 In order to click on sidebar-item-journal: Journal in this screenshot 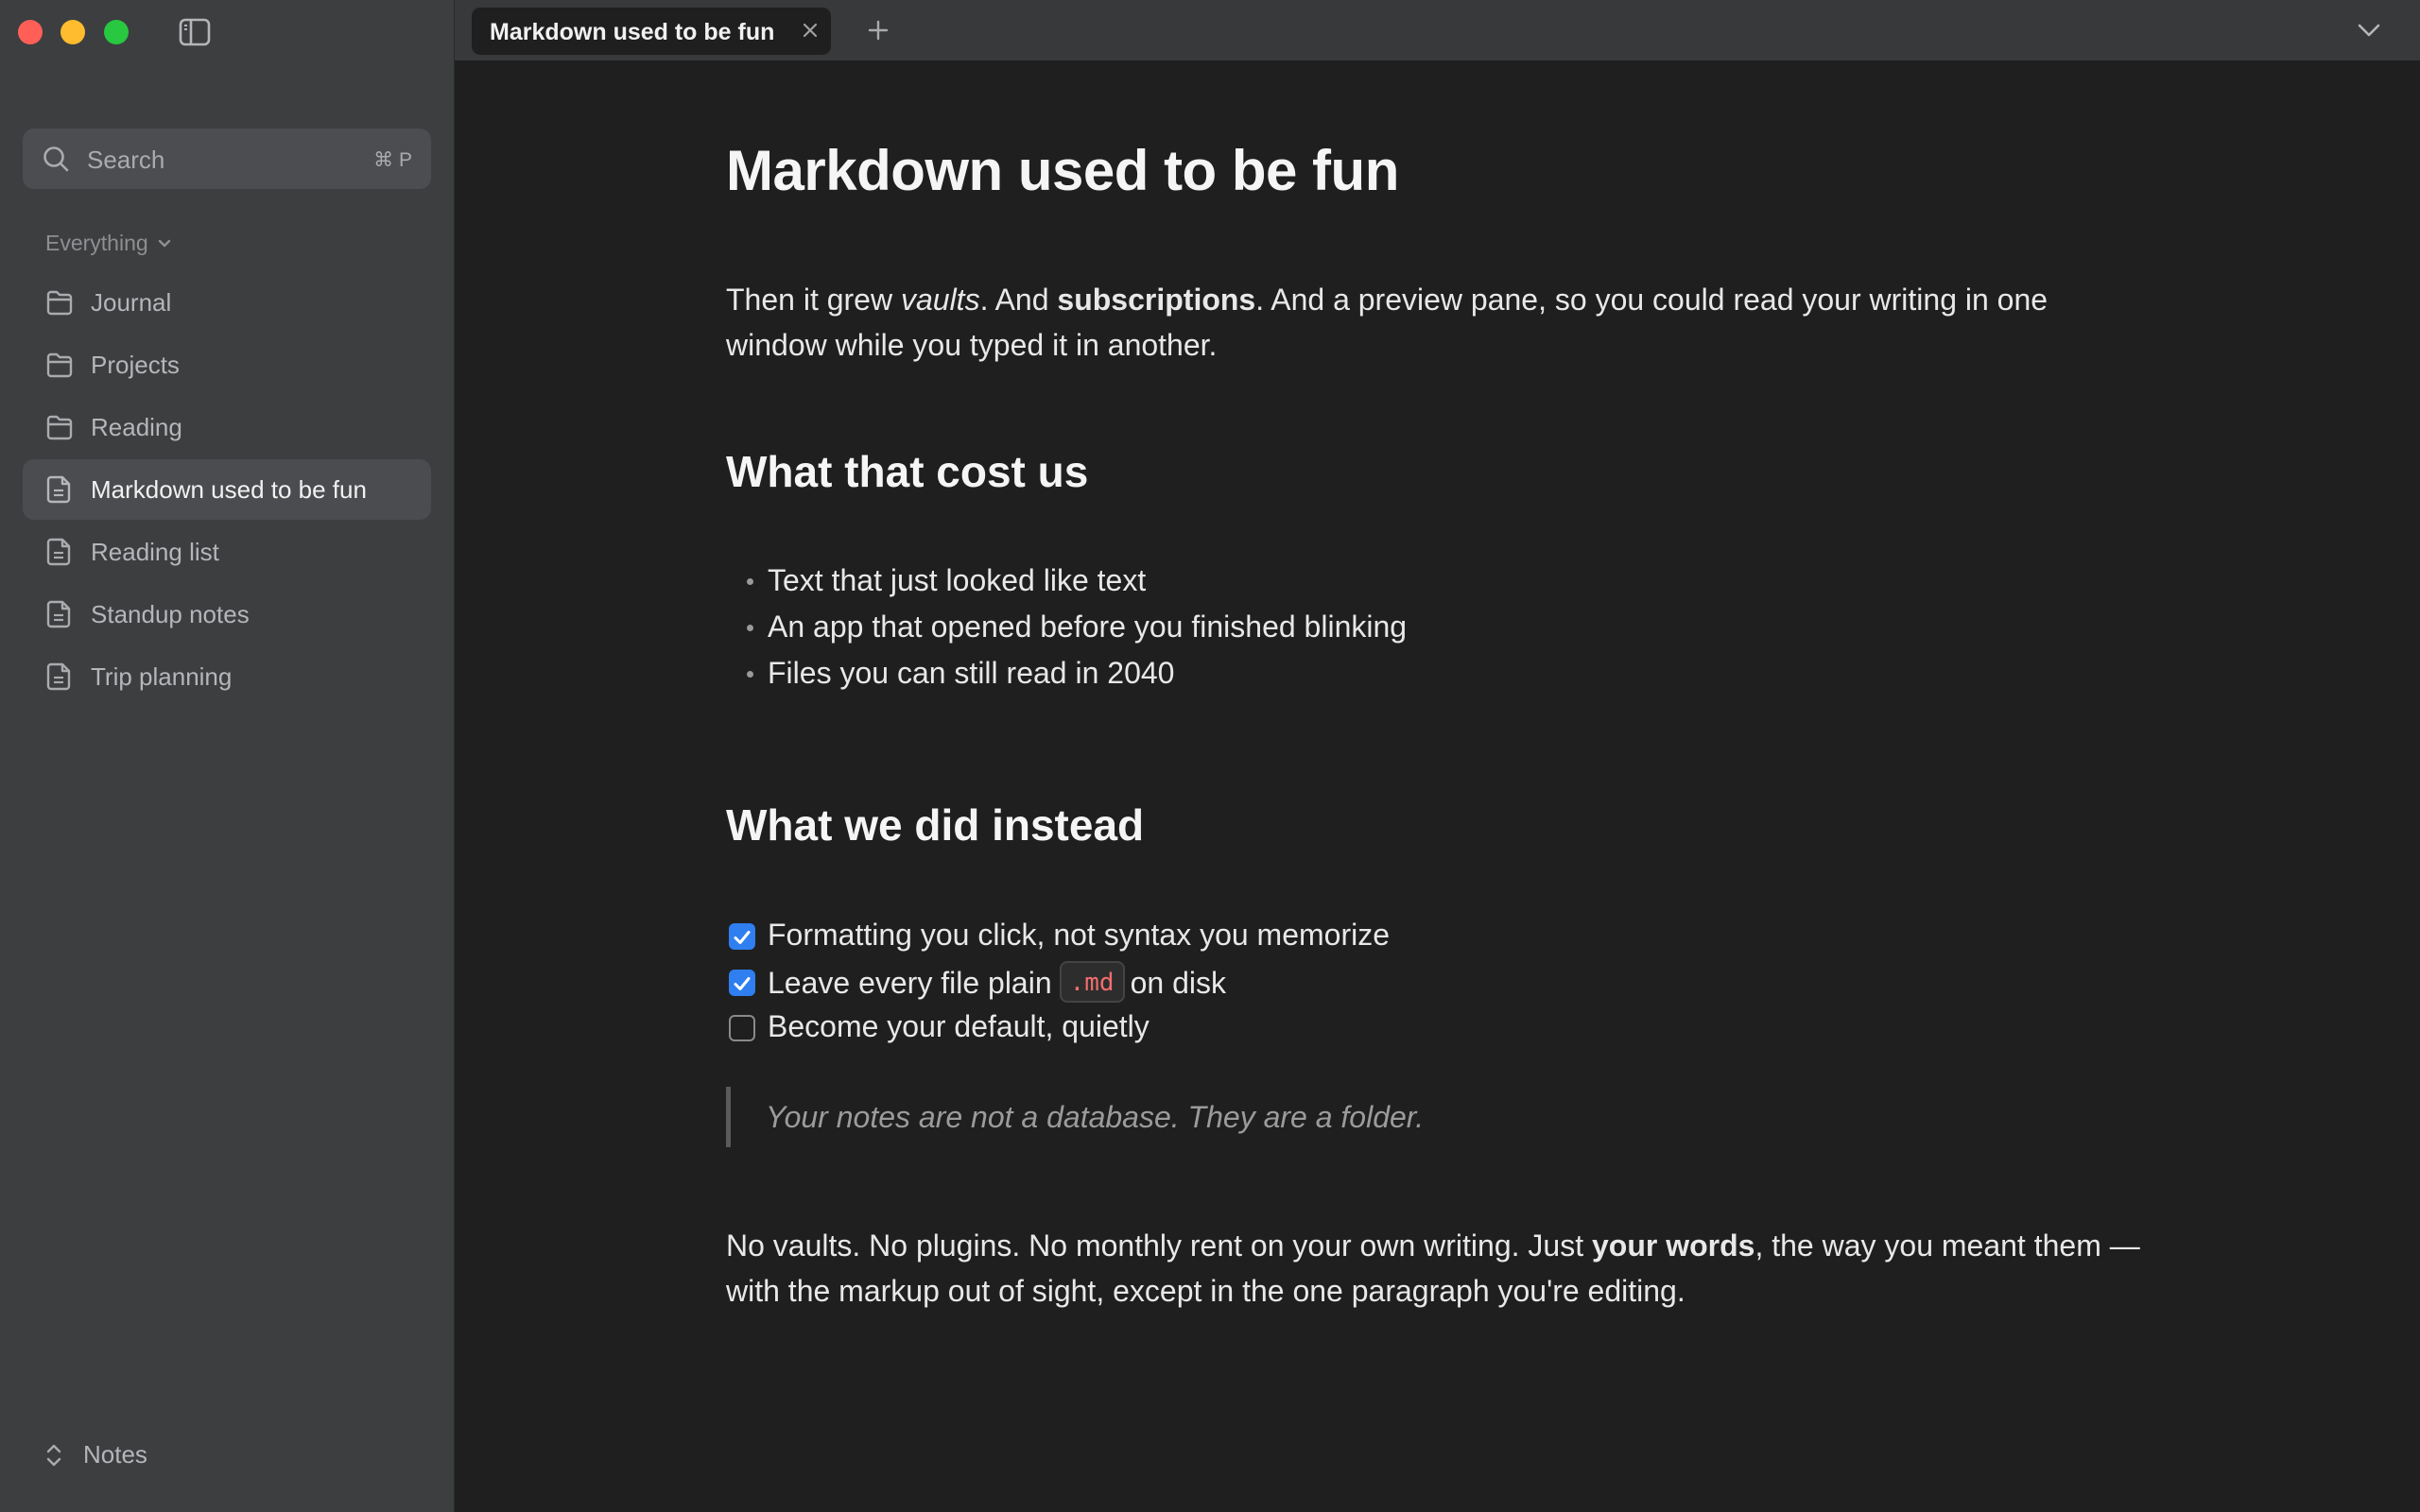, I will do `click(227, 302)`.